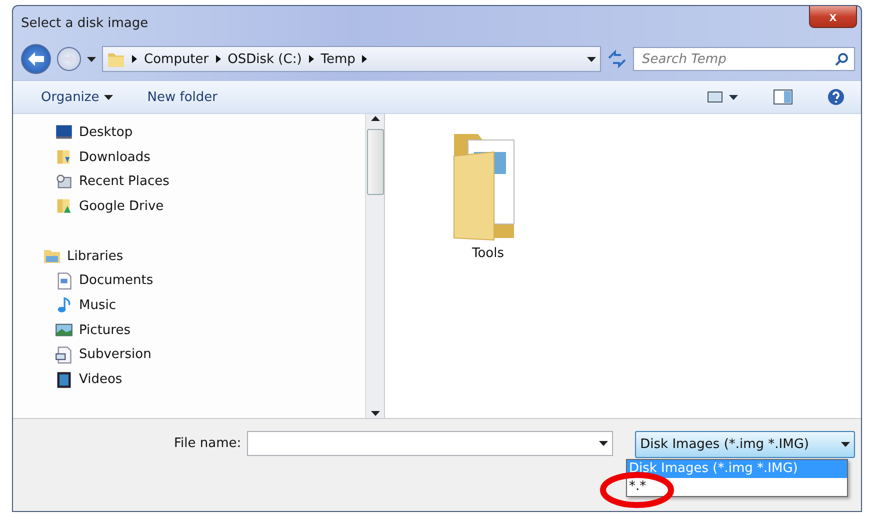  What do you see at coordinates (744, 59) in the screenshot?
I see `search-field: Search Temp` at bounding box center [744, 59].